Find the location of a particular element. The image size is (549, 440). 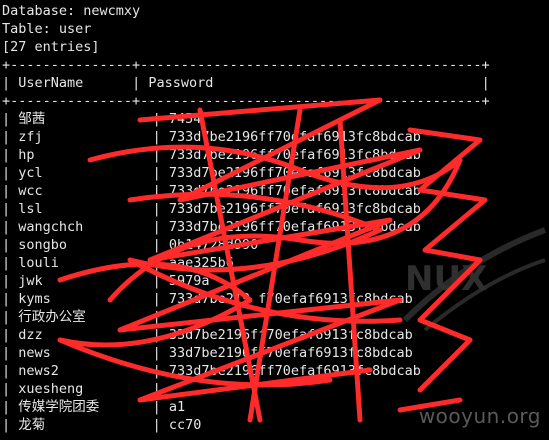

table-header-row: | UserName | Password | is located at coordinates (246, 83).